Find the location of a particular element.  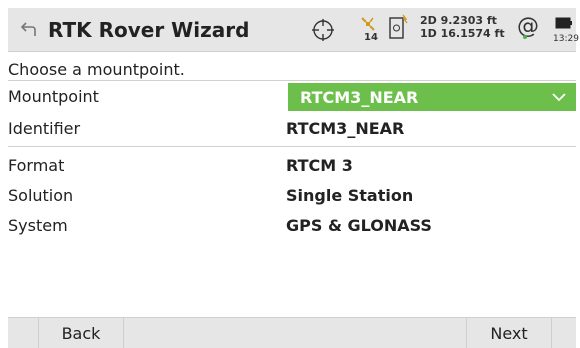

satellite-count: 14 is located at coordinates (371, 37).